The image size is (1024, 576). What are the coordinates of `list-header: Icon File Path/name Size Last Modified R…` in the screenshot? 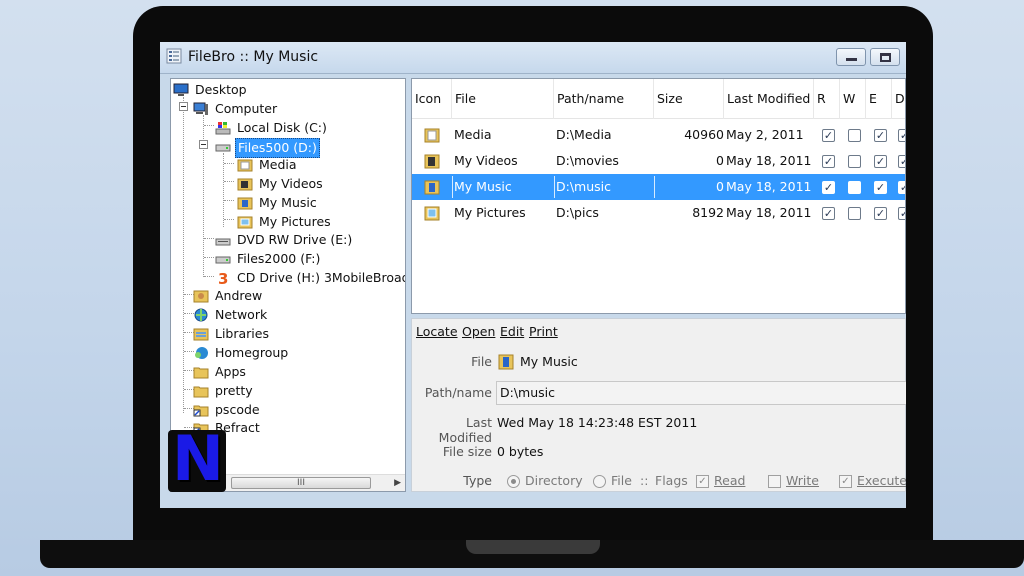 It's located at (658, 99).